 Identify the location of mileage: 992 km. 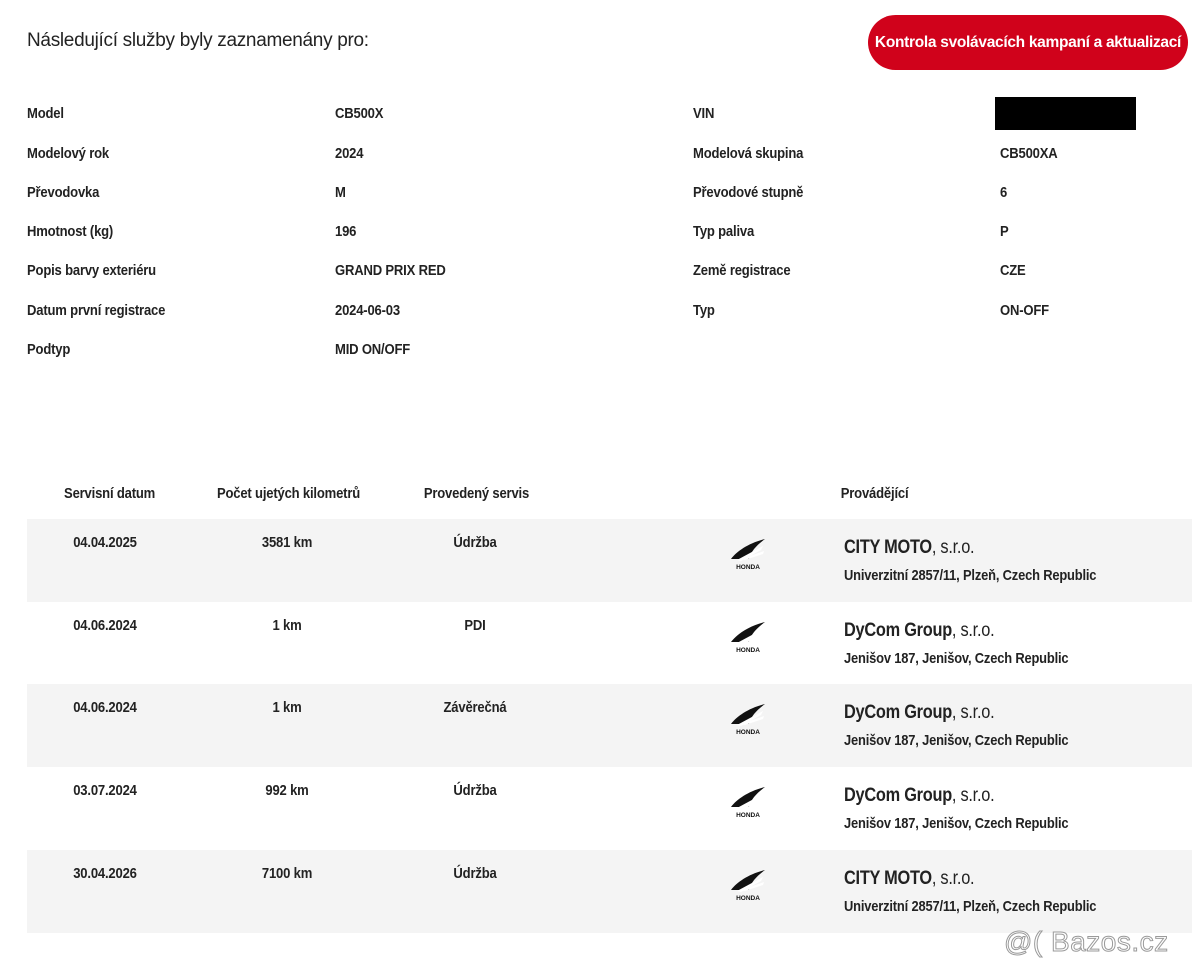
(287, 791).